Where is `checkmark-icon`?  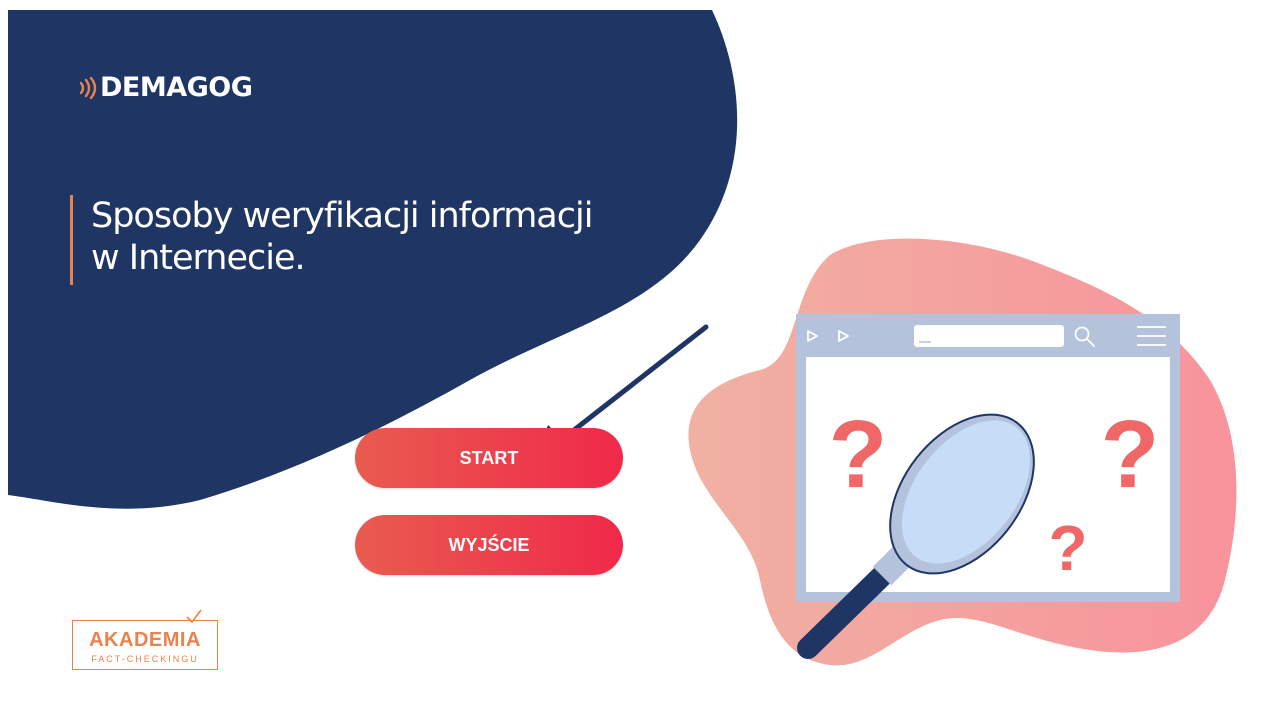
checkmark-icon is located at coordinates (194, 616).